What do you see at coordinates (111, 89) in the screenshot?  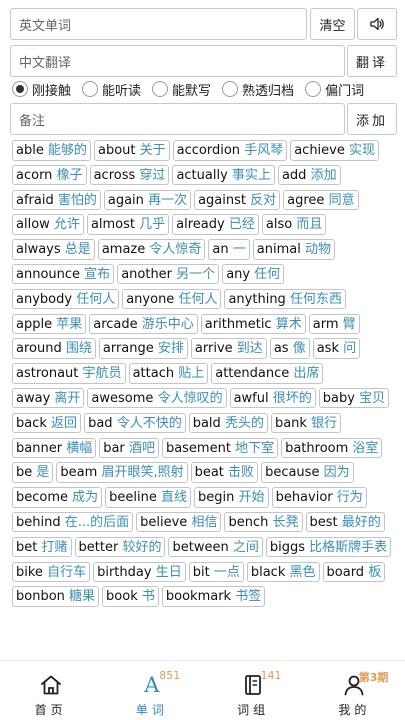 I see `level-option: 能听读` at bounding box center [111, 89].